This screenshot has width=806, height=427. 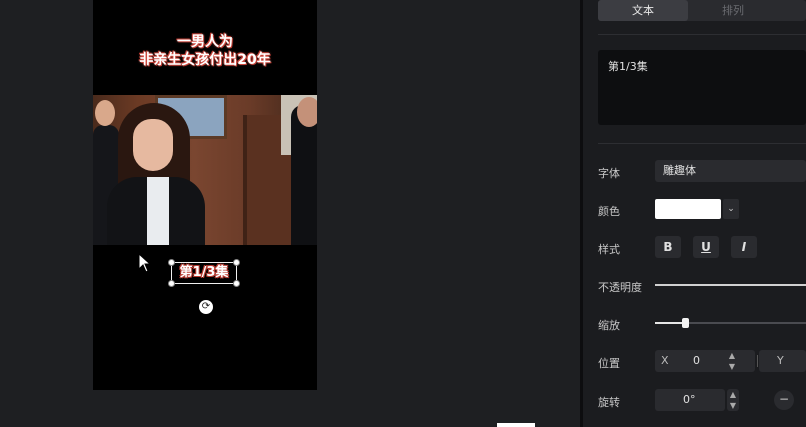 I want to click on title-line-2: 非亲生女孩付出20年, so click(x=205, y=60).